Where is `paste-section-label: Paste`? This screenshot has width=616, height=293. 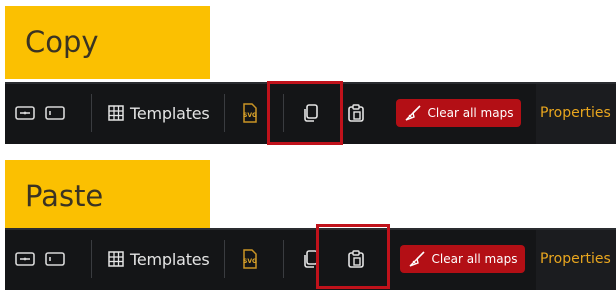
paste-section-label: Paste is located at coordinates (107, 196).